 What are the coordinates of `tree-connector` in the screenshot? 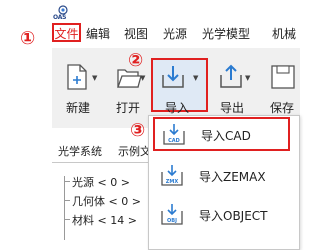 It's located at (64, 208).